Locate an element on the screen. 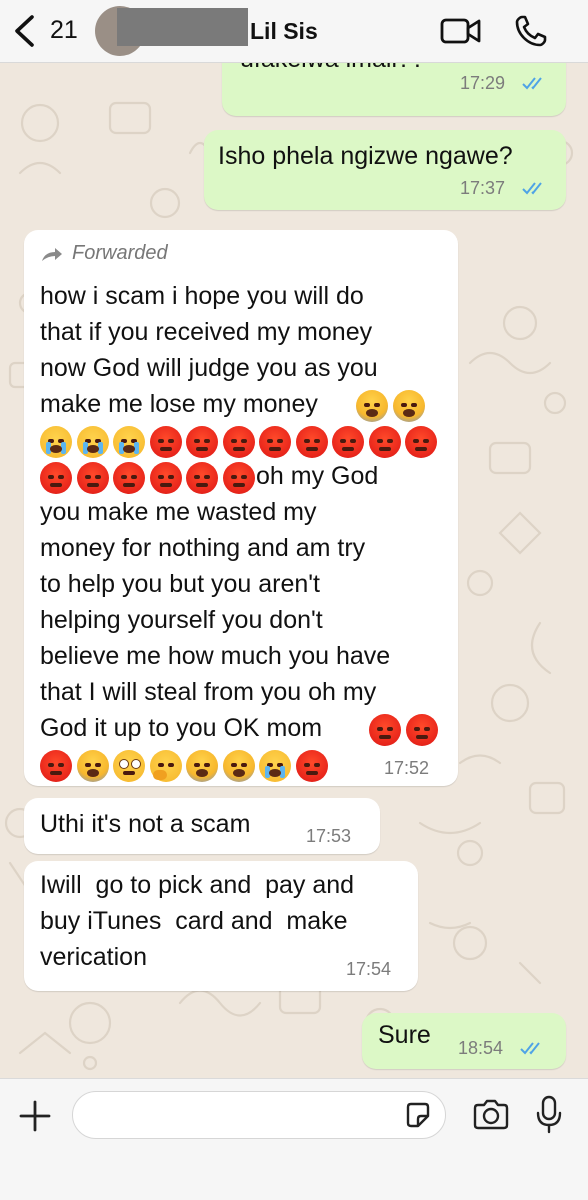 This screenshot has height=1200, width=588. message-bubble-outgoing: ufakelwa imali?? 17:29 is located at coordinates (394, 89).